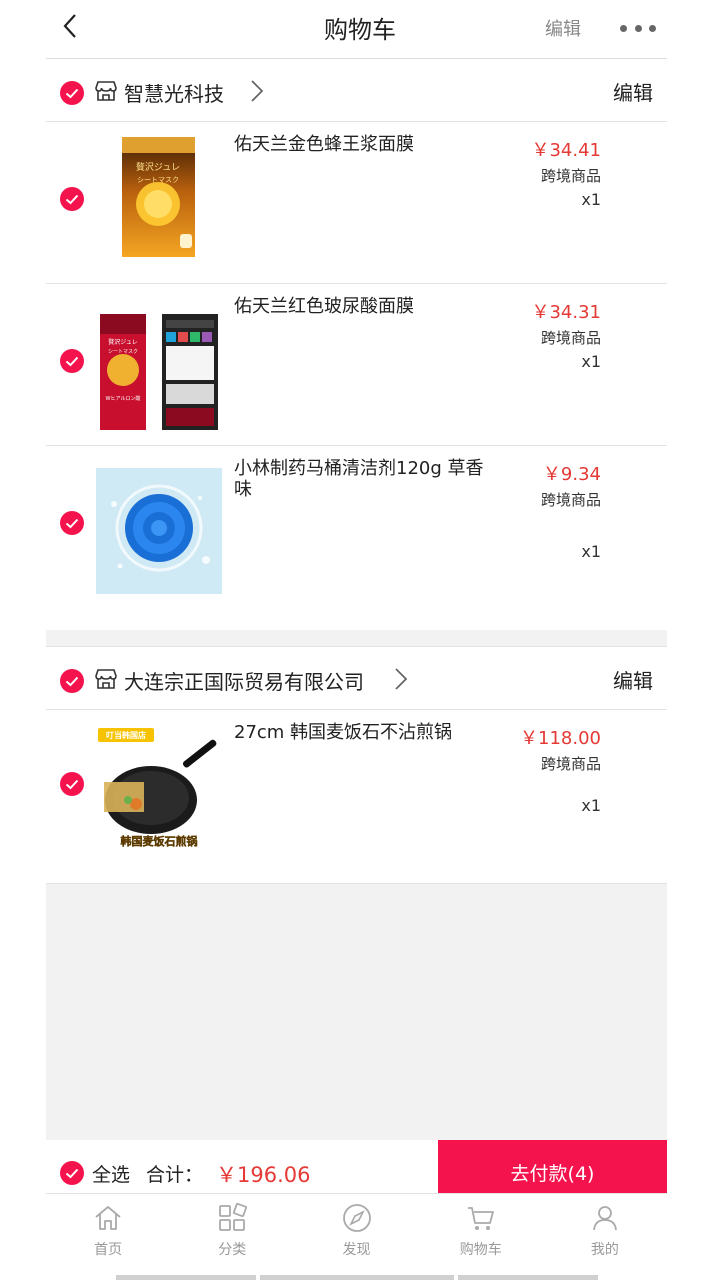 The width and height of the screenshot is (720, 1280). I want to click on bottom-tab-bar: 首页 分类 发现 购物车 我的, so click(356, 1227).